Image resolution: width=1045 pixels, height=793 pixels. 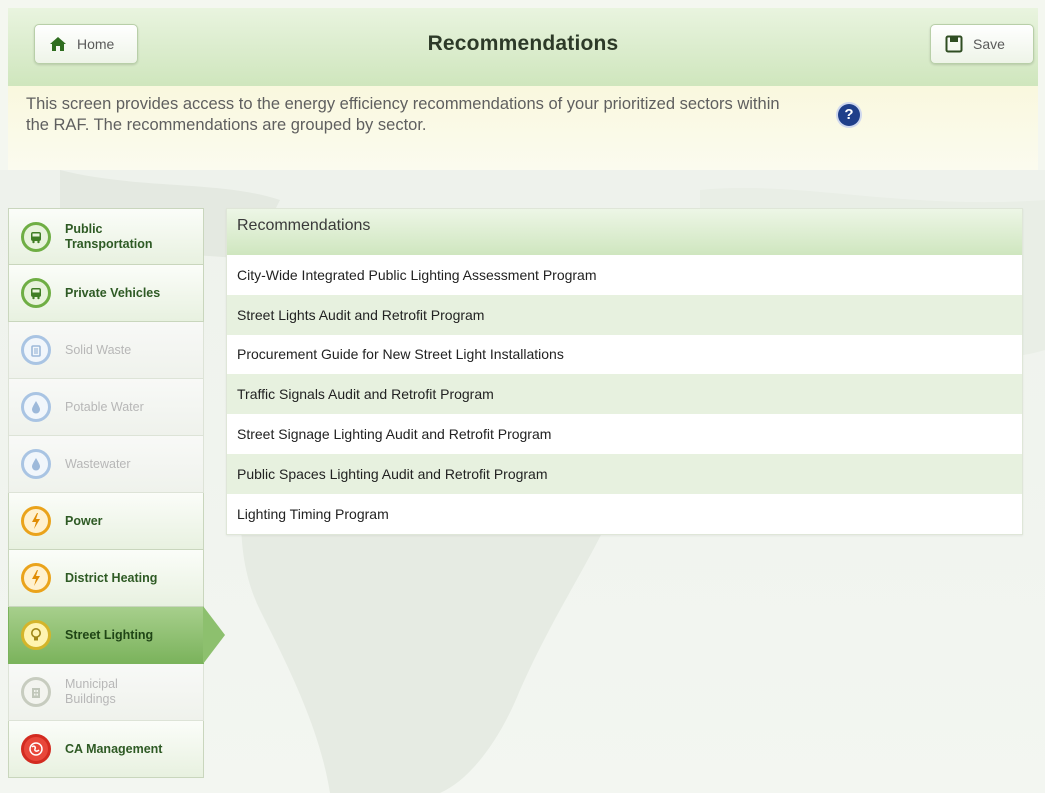 I want to click on sidebar-item-label: CA Management, so click(x=114, y=748).